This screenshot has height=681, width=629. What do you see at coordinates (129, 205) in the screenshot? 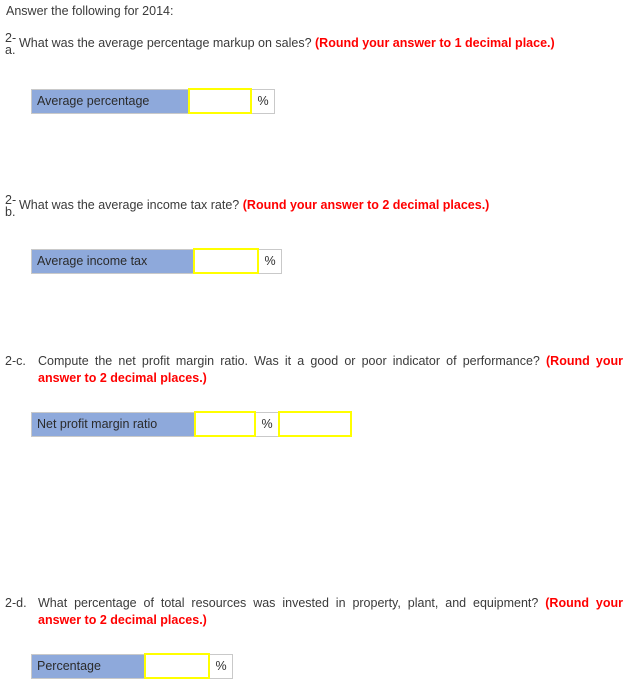
I see `question-prompt-2b: What was the average income tax rate?` at bounding box center [129, 205].